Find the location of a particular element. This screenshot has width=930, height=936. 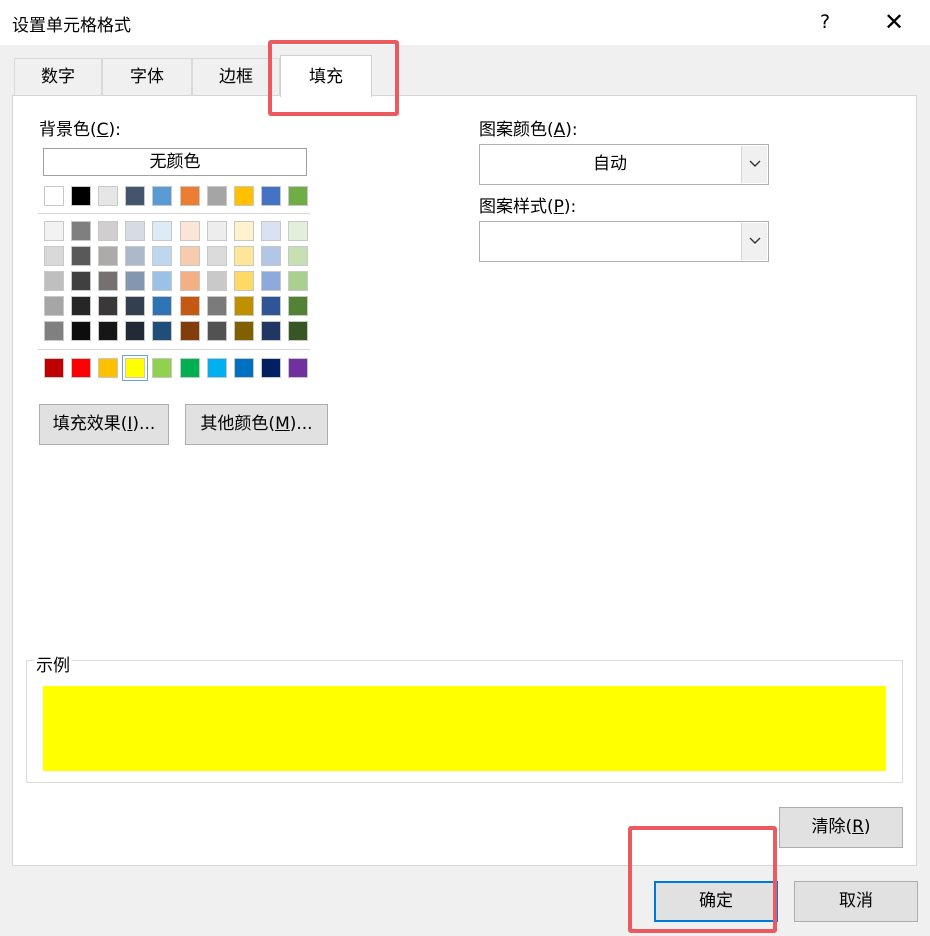

cancel-button: 取消 is located at coordinates (856, 901).